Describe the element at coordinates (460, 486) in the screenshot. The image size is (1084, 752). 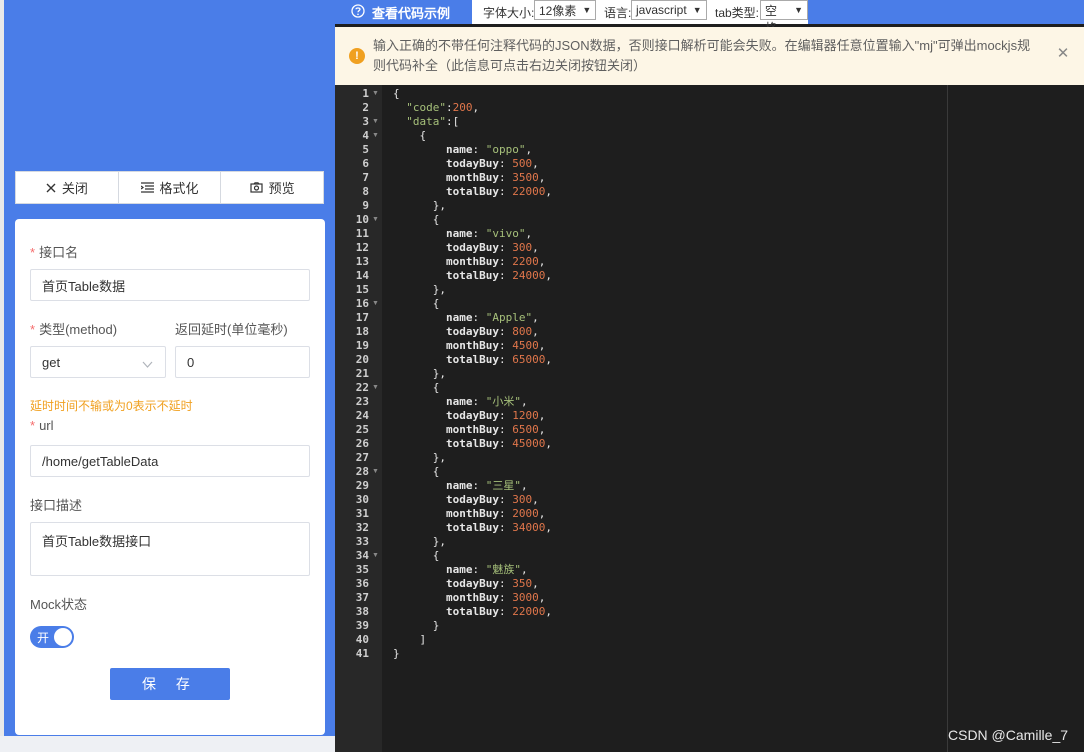
I see `code-line: name: "三星",` at that location.